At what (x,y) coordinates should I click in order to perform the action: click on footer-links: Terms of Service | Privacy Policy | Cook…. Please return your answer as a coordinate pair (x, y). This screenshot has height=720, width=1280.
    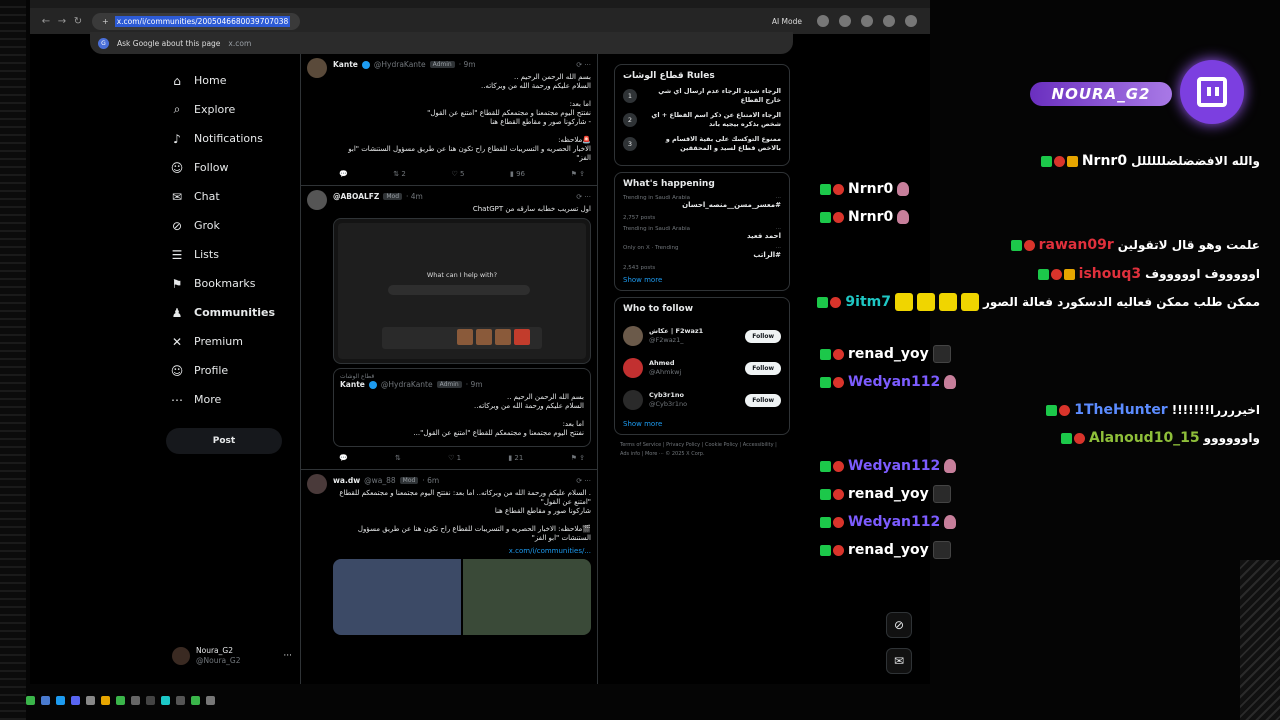
    Looking at the image, I should click on (702, 450).